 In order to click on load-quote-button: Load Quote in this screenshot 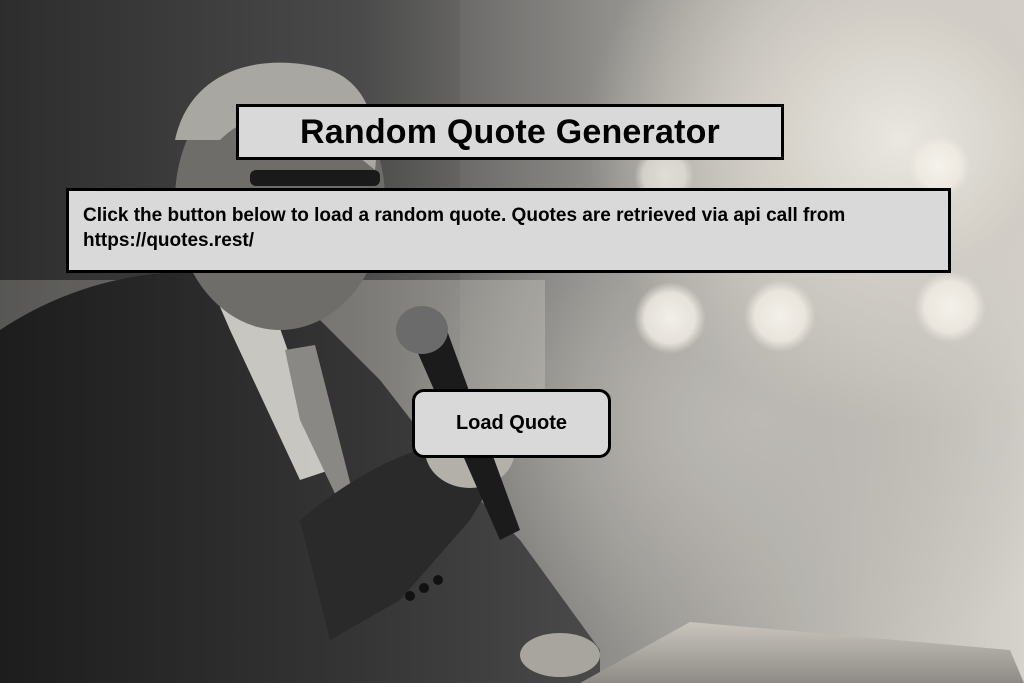, I will do `click(511, 423)`.